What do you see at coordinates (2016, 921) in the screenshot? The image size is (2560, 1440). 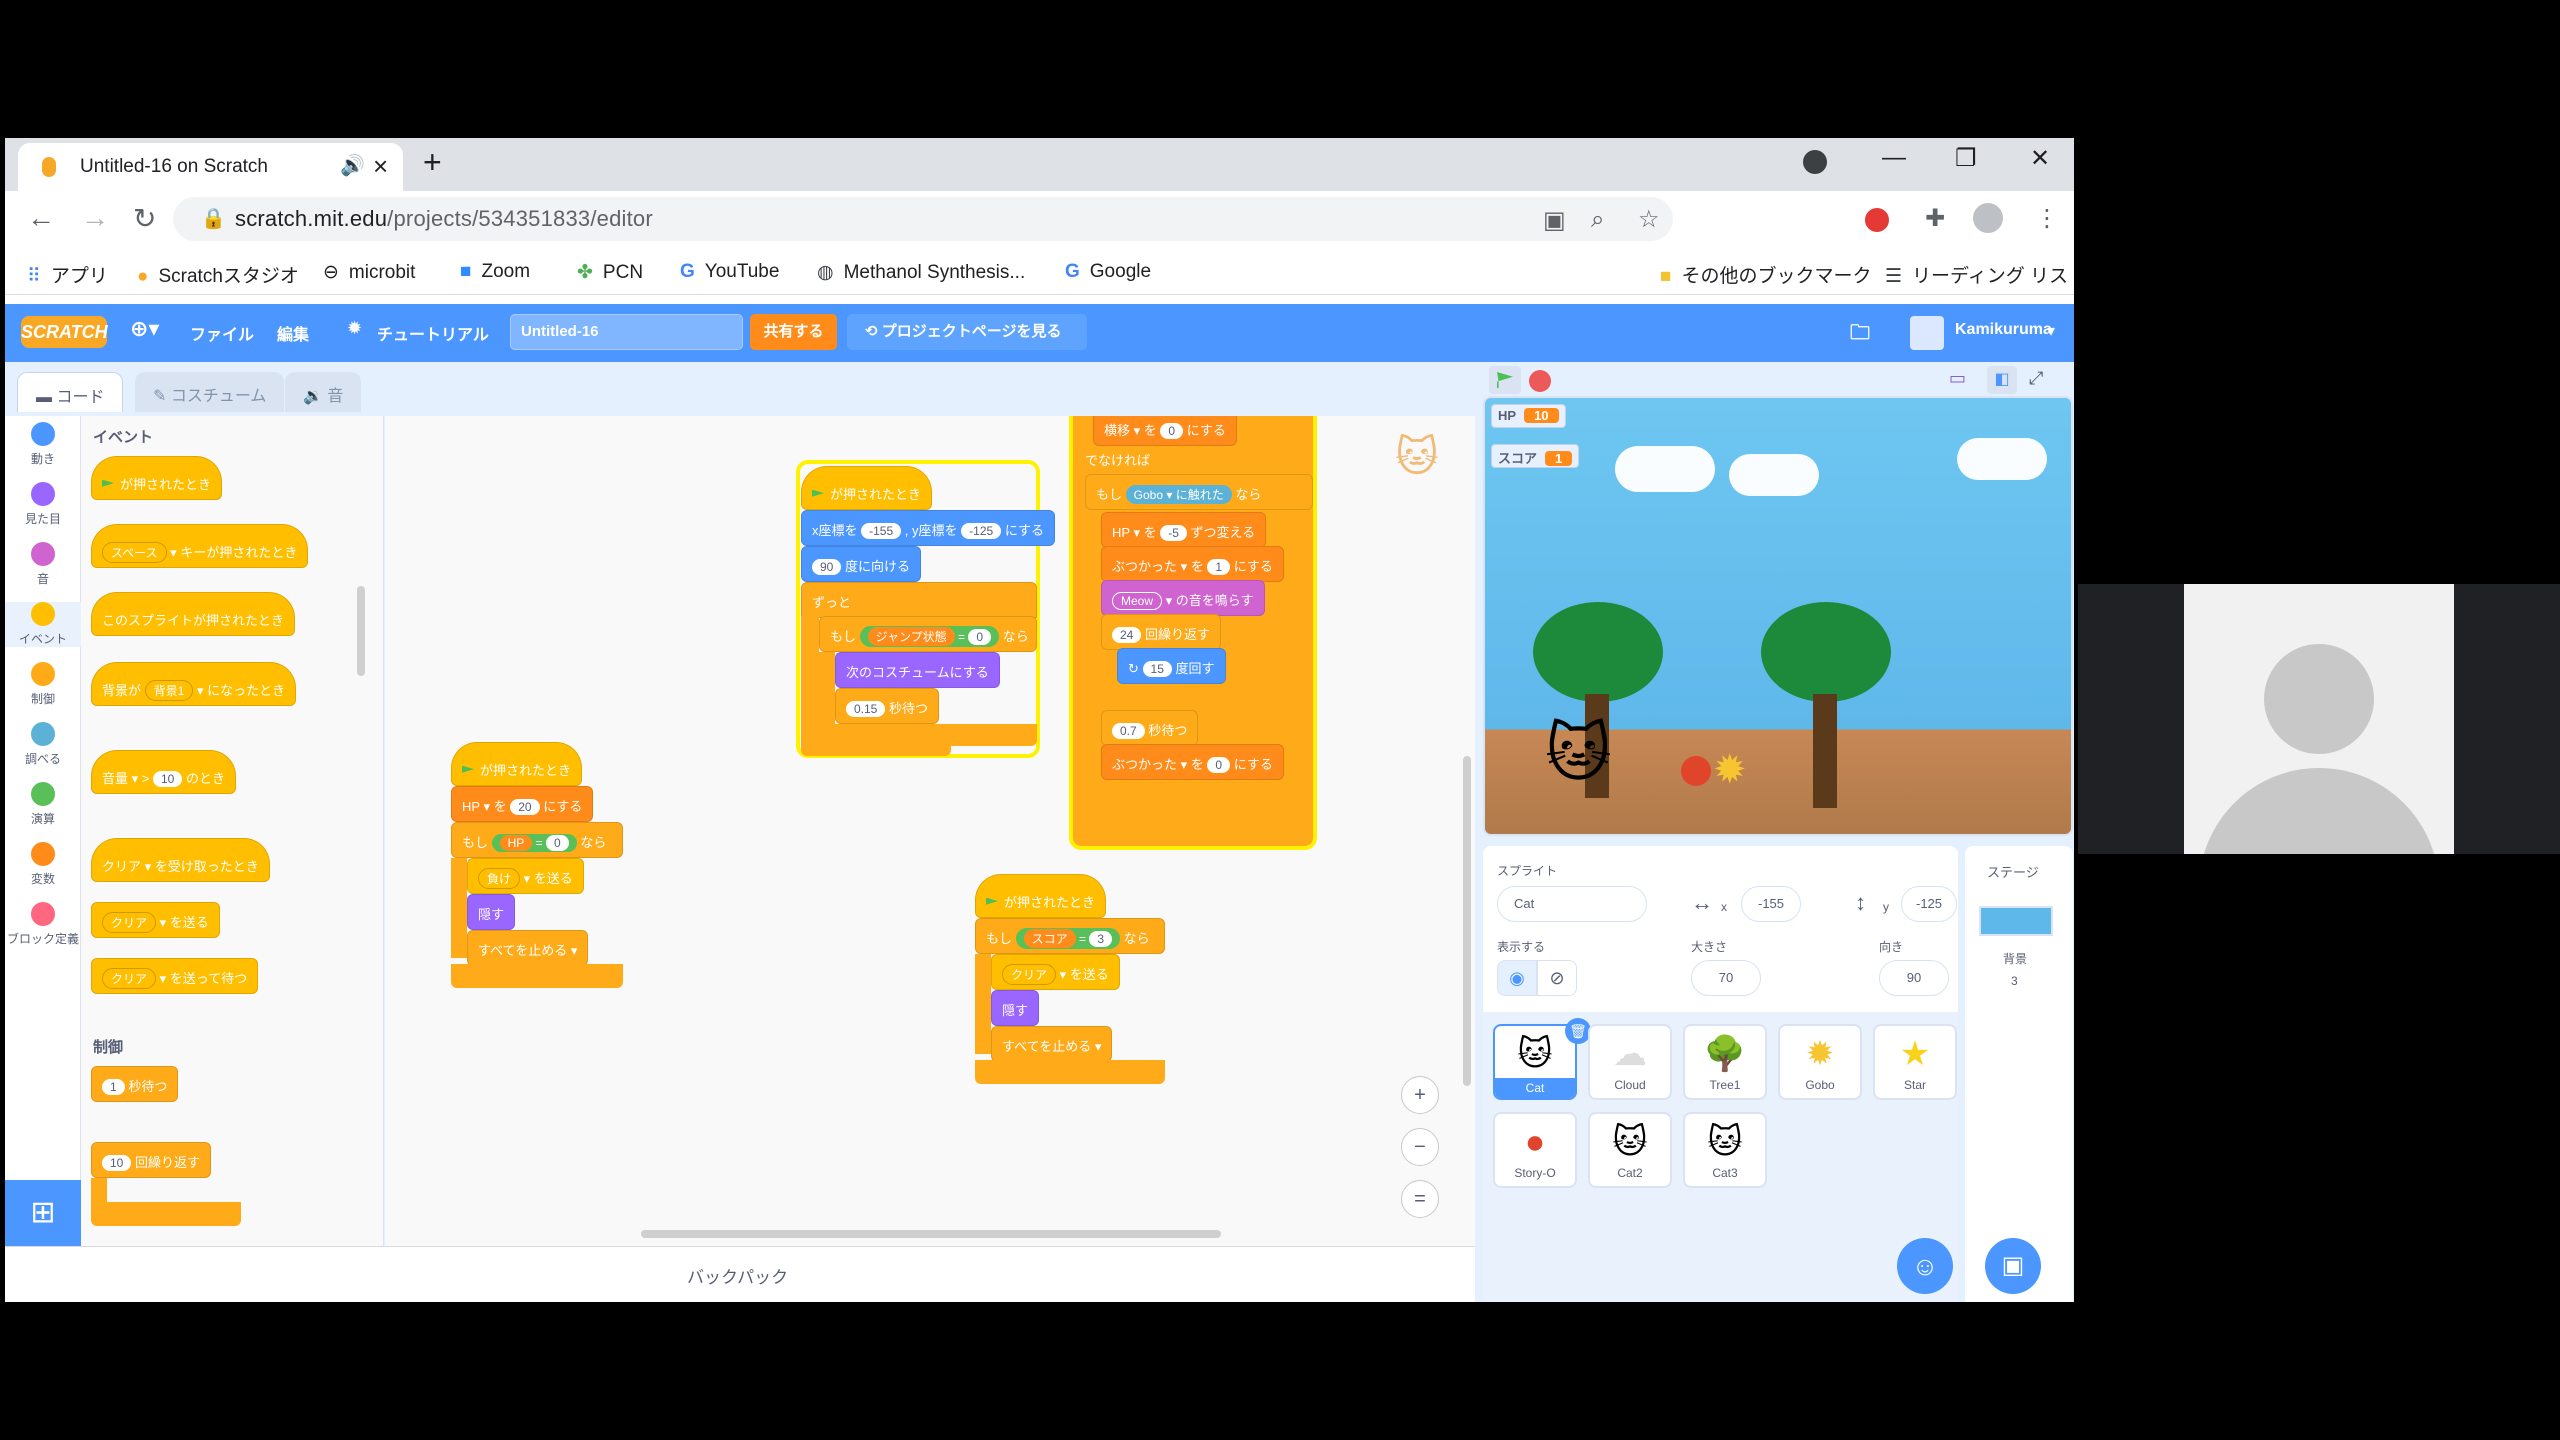 I see `stage-thumbnail` at bounding box center [2016, 921].